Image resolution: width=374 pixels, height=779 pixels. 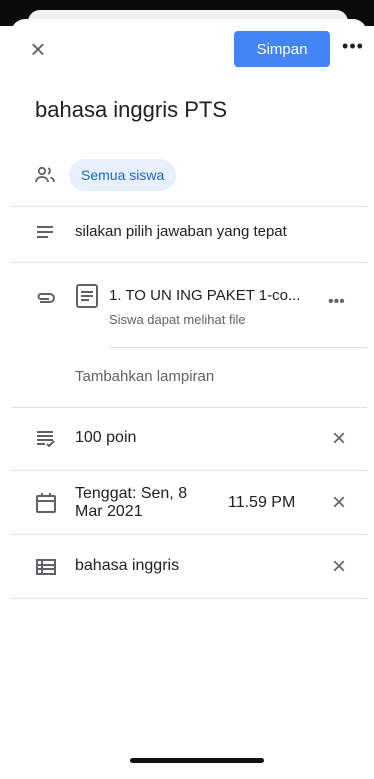 What do you see at coordinates (353, 48) in the screenshot?
I see `more-options-icon: •••` at bounding box center [353, 48].